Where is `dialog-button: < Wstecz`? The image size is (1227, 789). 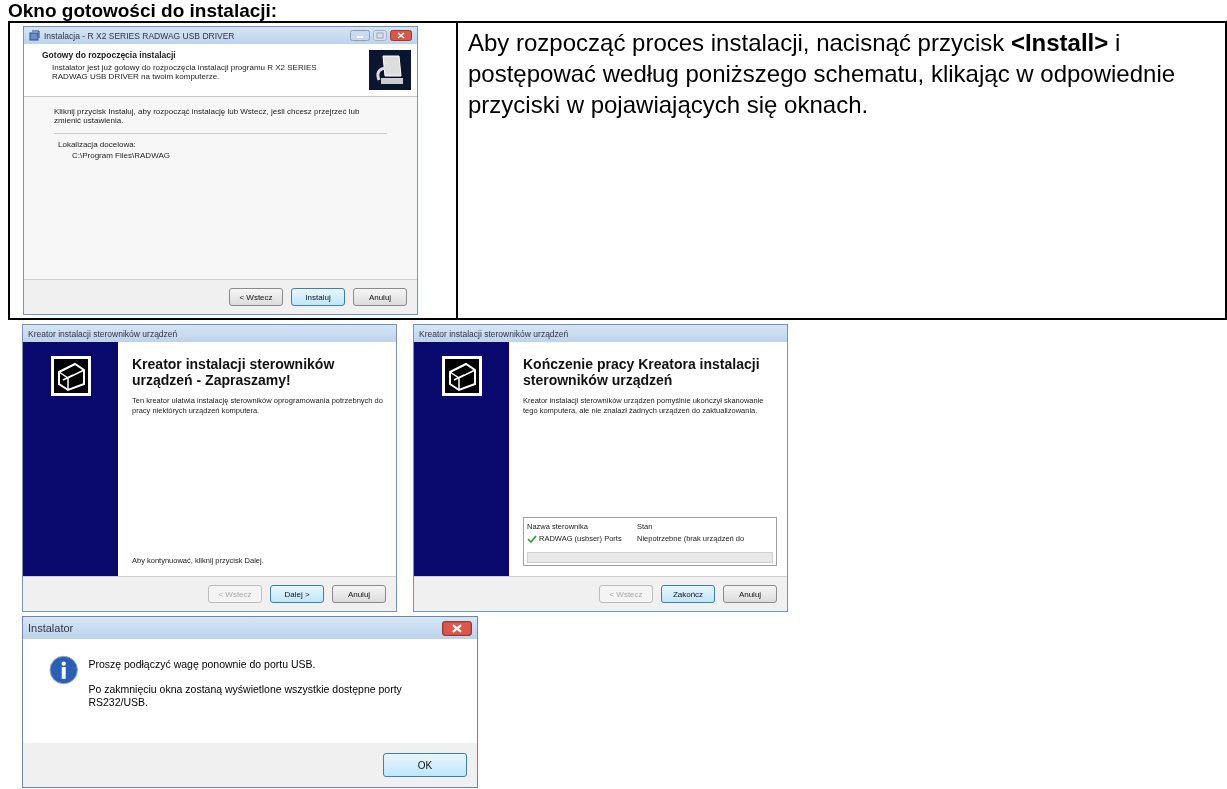
dialog-button: < Wstecz is located at coordinates (256, 297).